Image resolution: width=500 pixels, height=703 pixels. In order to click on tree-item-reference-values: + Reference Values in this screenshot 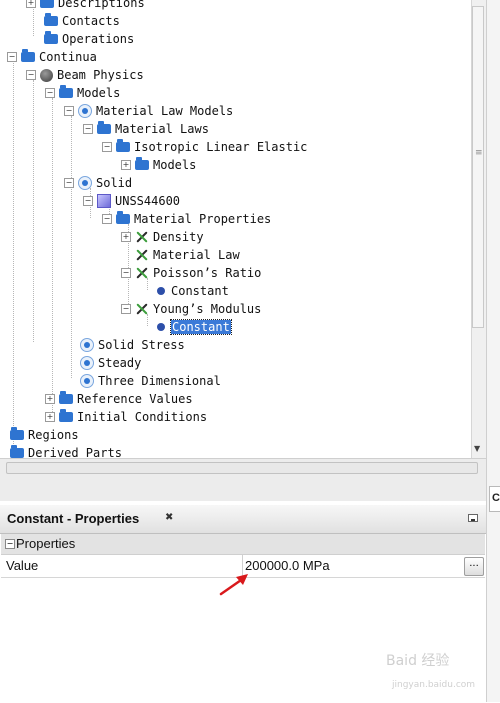, I will do `click(119, 399)`.